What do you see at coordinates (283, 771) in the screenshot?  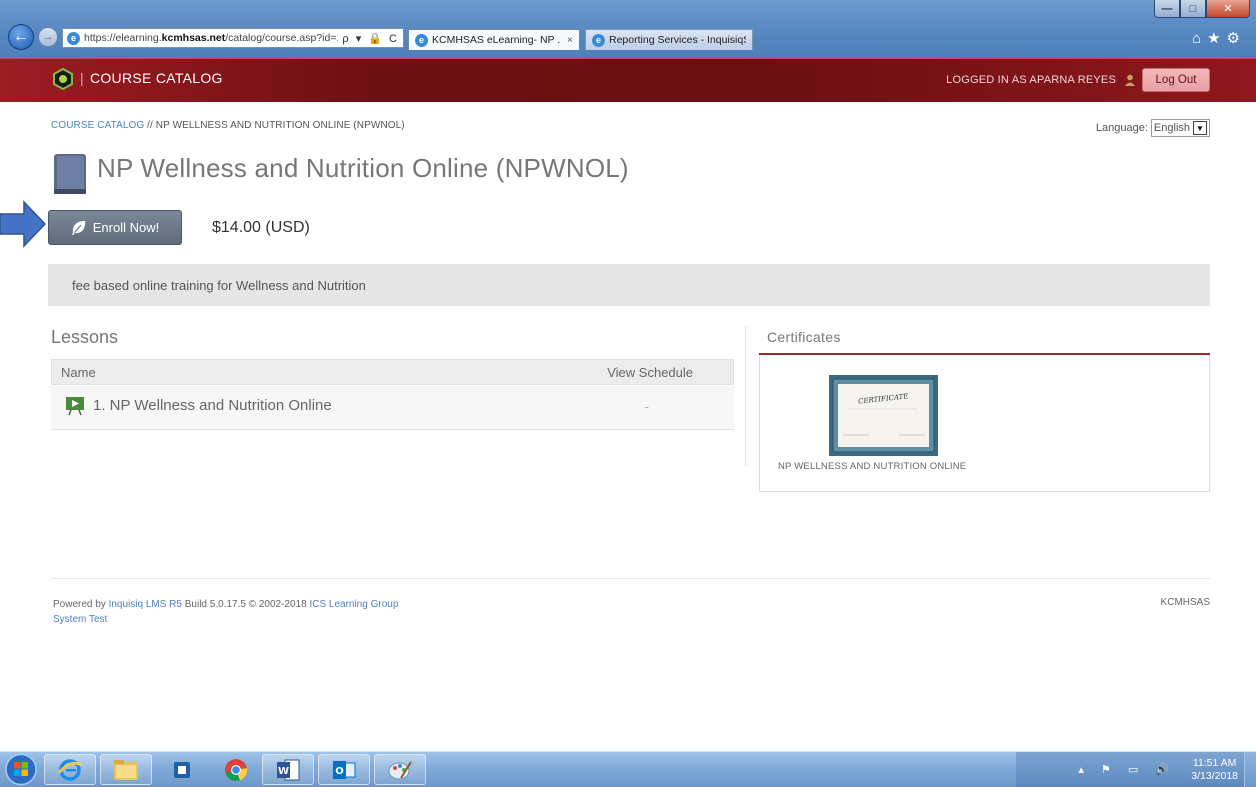 I see `svg-text: W` at bounding box center [283, 771].